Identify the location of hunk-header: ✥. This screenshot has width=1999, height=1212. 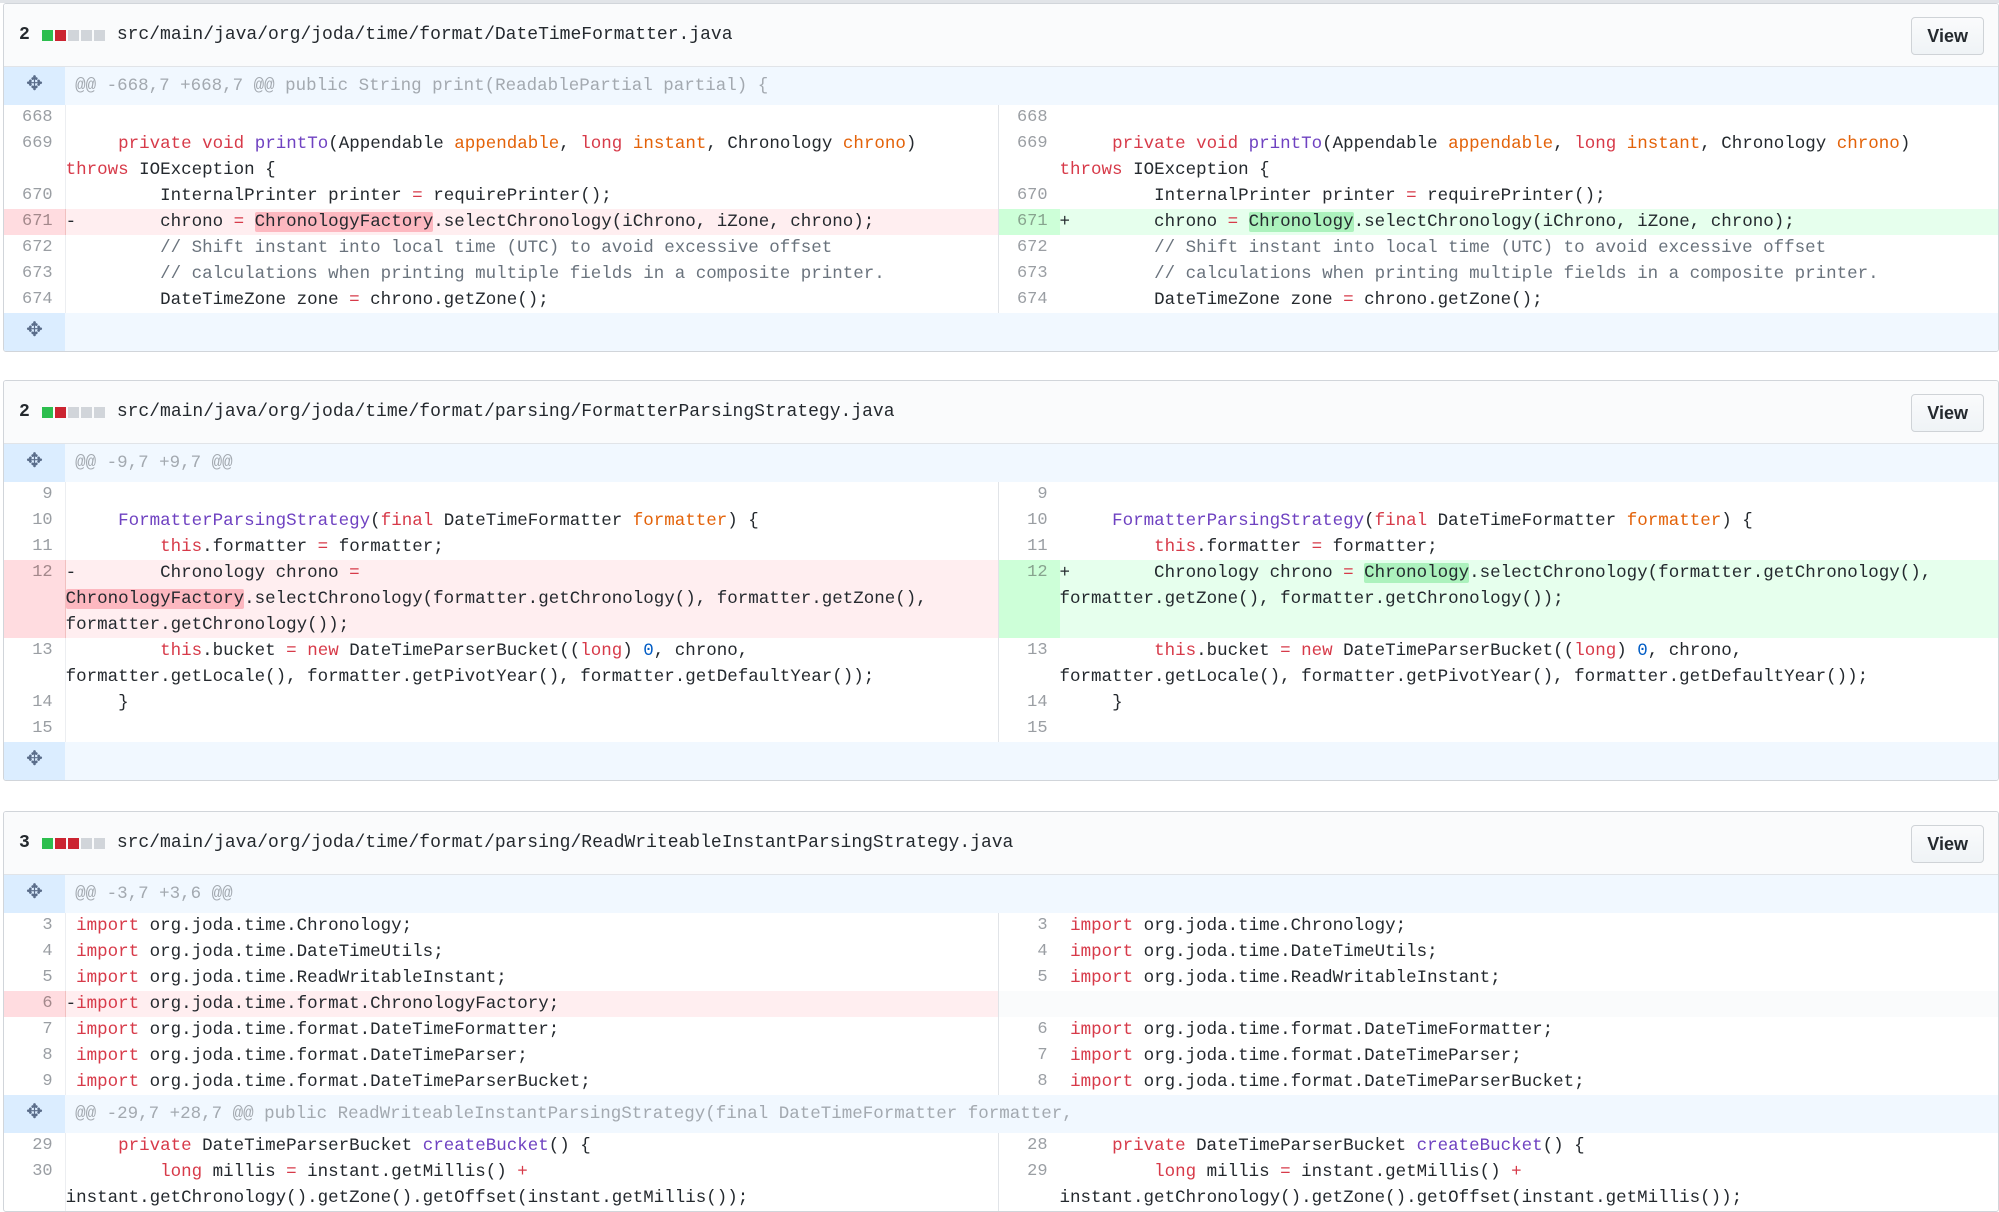
(1001, 332).